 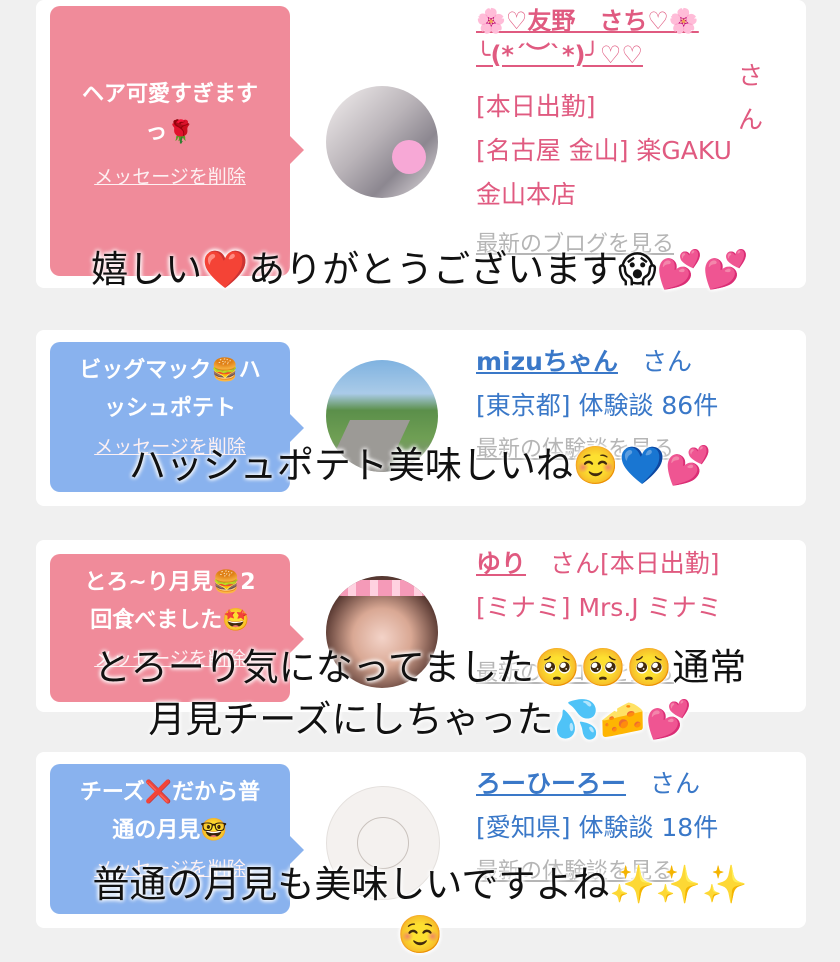 I want to click on delete-message-link: メッセージを削除, so click(x=170, y=177).